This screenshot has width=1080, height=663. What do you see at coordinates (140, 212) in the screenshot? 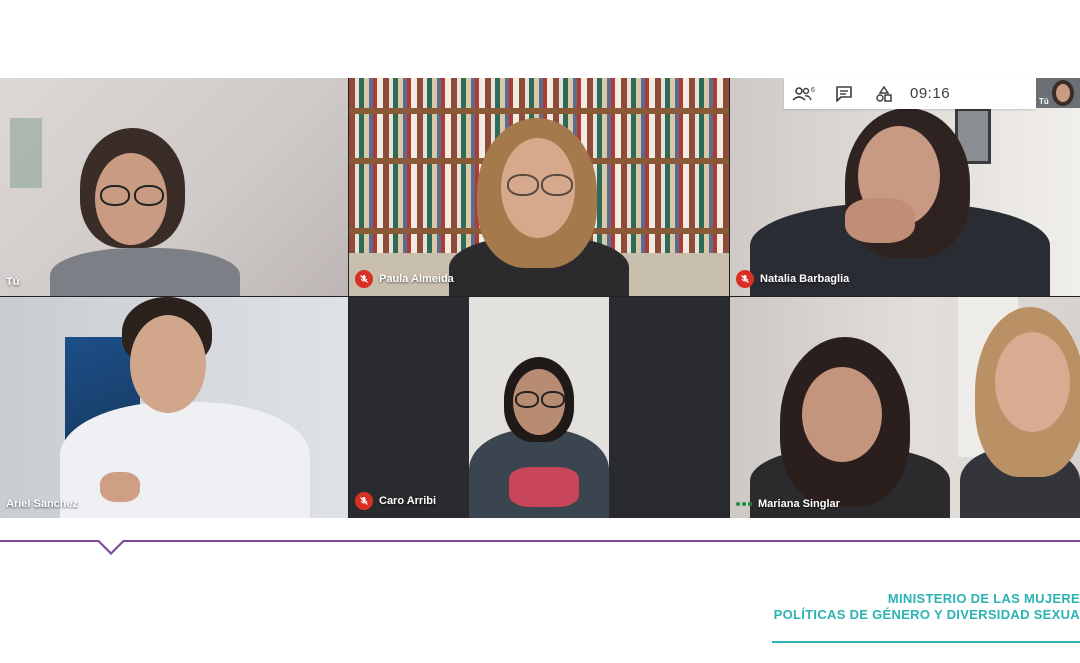
I see `participant-video-self` at bounding box center [140, 212].